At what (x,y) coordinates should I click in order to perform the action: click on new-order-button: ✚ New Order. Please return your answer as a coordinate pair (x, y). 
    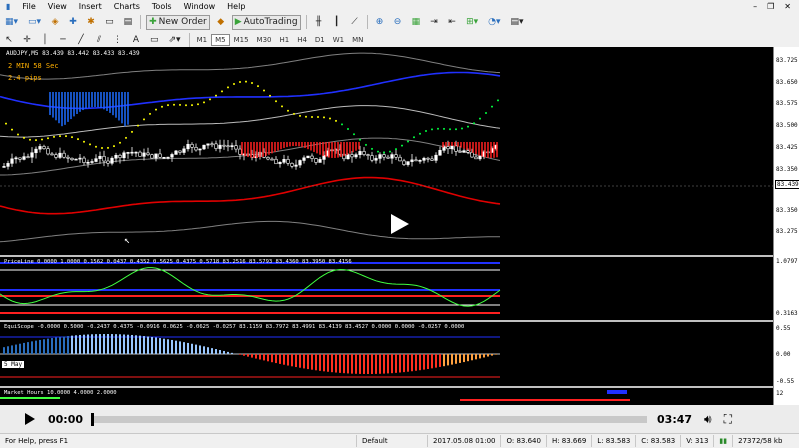
    Looking at the image, I should click on (178, 22).